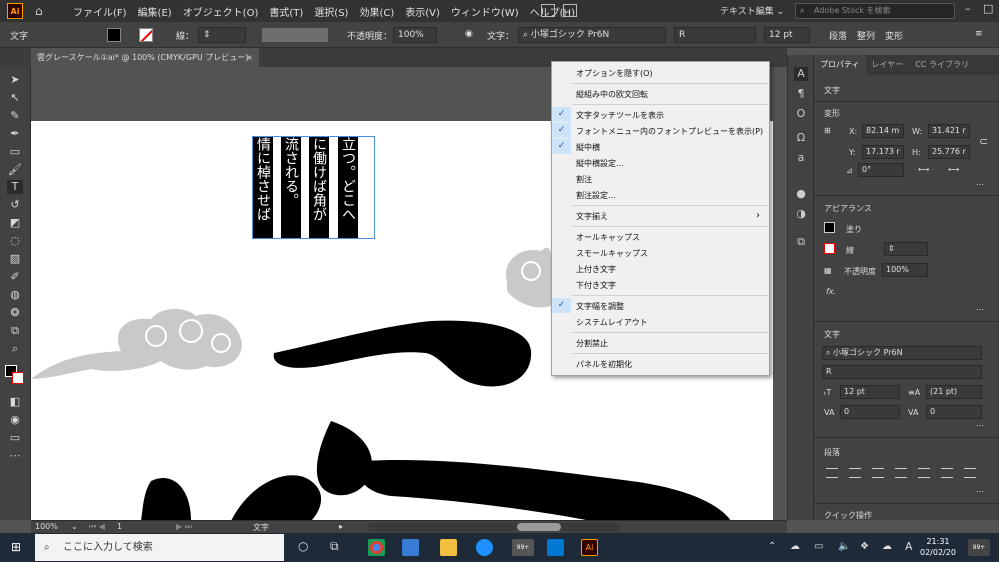 Image resolution: width=999 pixels, height=562 pixels. I want to click on menu-effect: 効果(C), so click(376, 11).